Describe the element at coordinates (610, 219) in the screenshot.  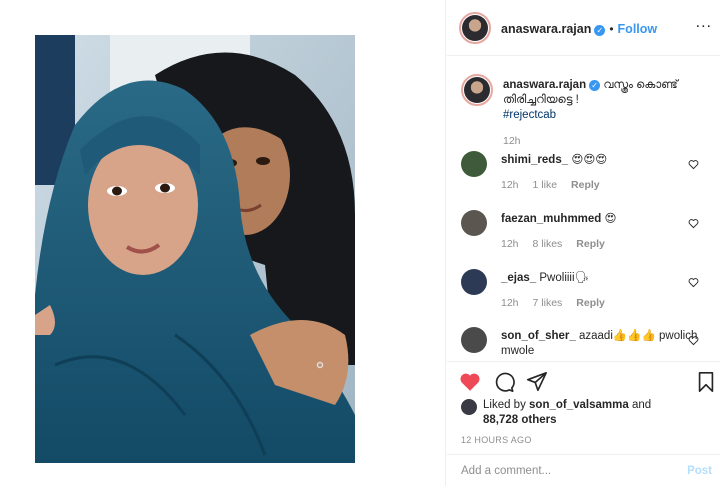
I see `comment-text: 😍` at that location.